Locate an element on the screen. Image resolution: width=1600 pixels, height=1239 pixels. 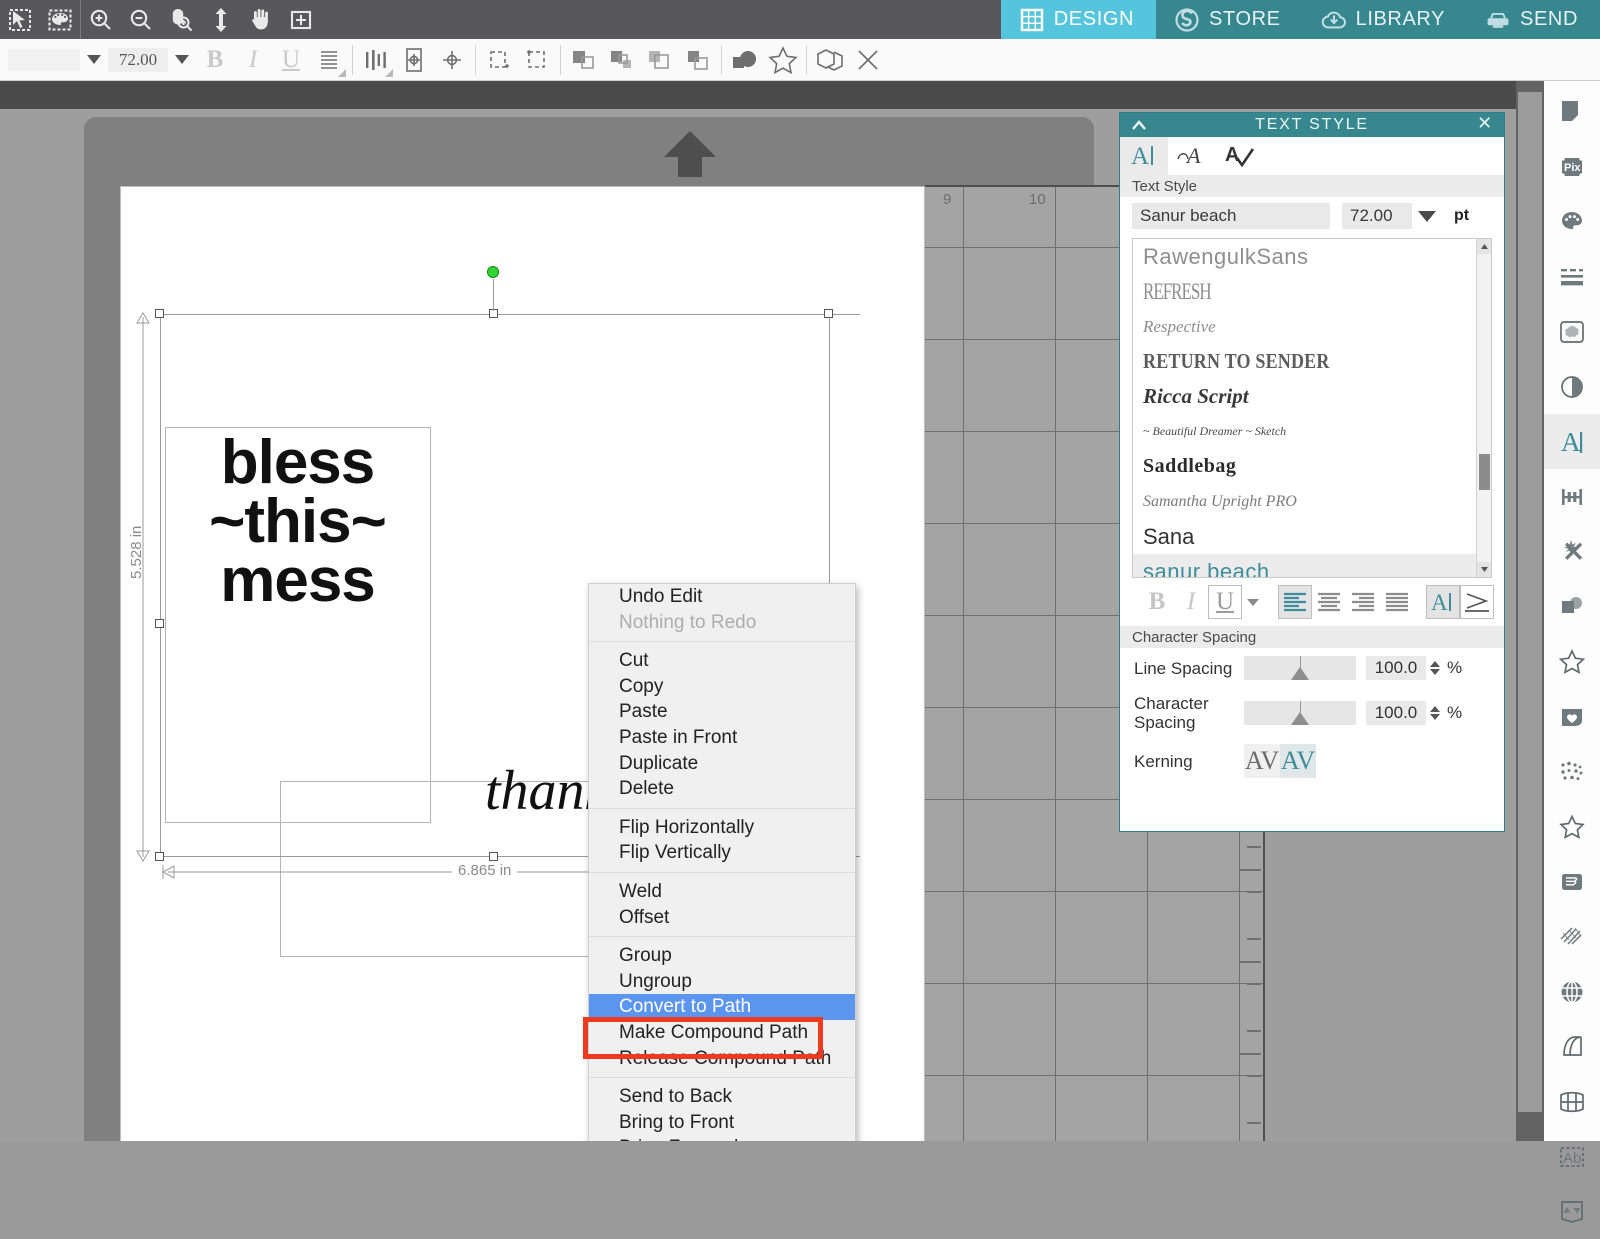
scrollbar-thumb is located at coordinates (1484, 472).